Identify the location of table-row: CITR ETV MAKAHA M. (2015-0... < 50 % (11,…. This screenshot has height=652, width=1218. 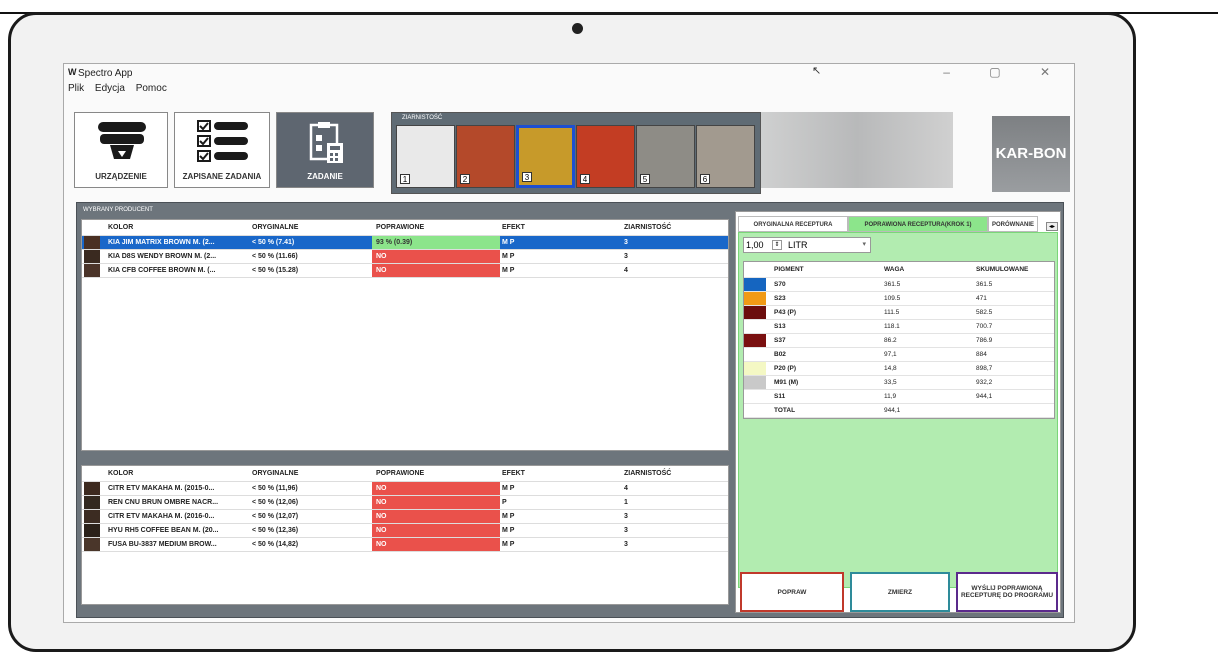
(405, 489).